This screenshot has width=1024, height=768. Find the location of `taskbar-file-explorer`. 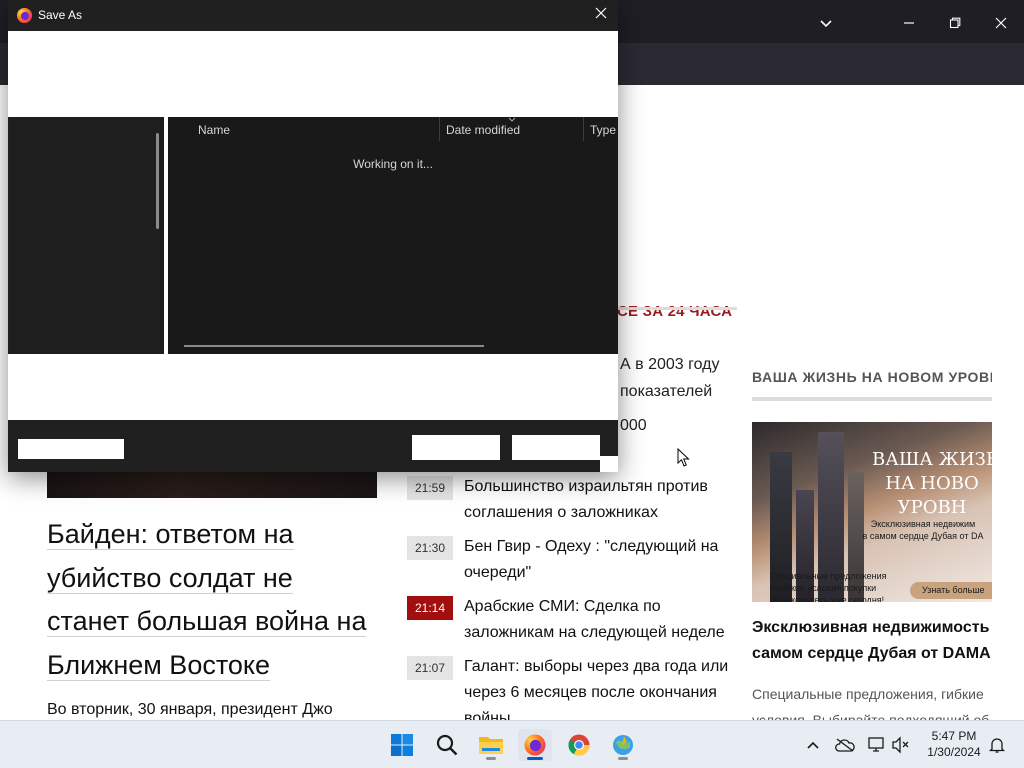

taskbar-file-explorer is located at coordinates (491, 745).